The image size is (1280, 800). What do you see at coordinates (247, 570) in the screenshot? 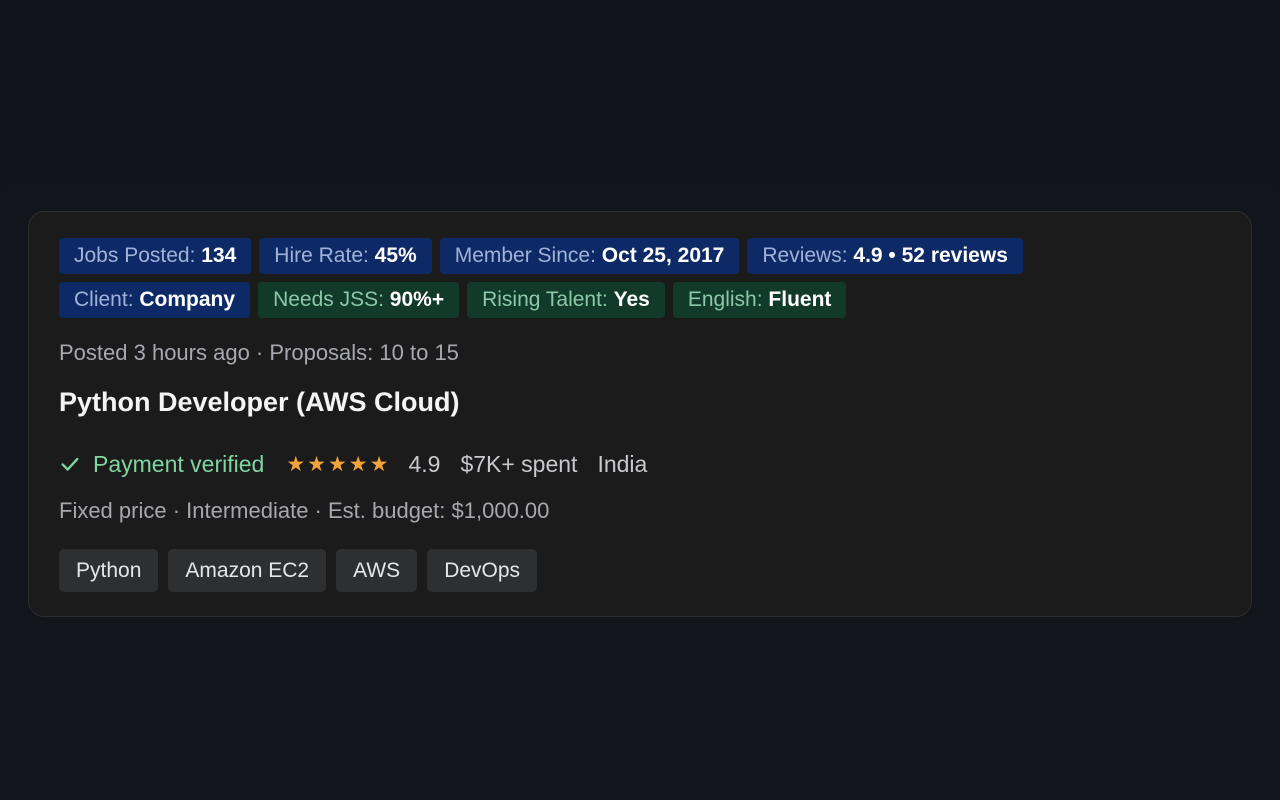
I see `skill-tag-amazon-ec2: Amazon EC2` at bounding box center [247, 570].